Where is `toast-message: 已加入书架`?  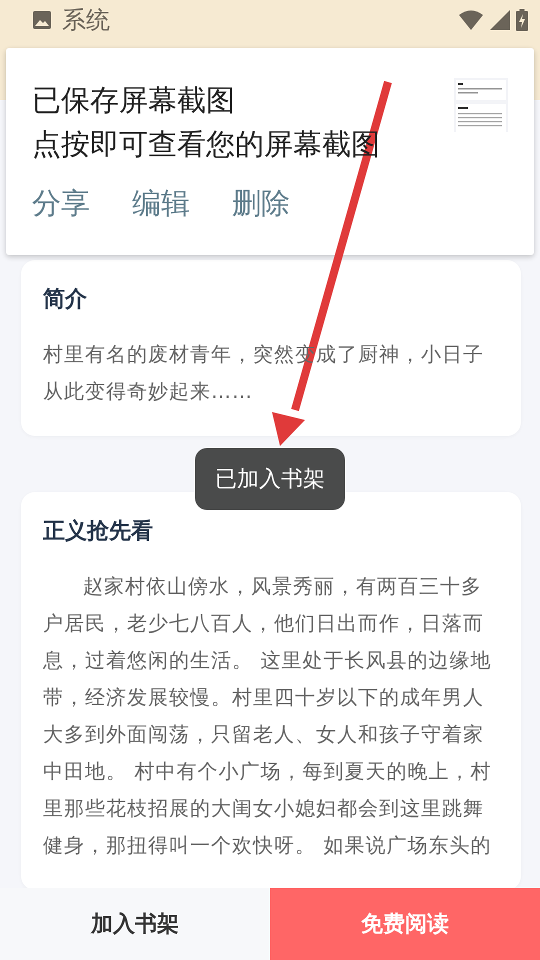
toast-message: 已加入书架 is located at coordinates (270, 479).